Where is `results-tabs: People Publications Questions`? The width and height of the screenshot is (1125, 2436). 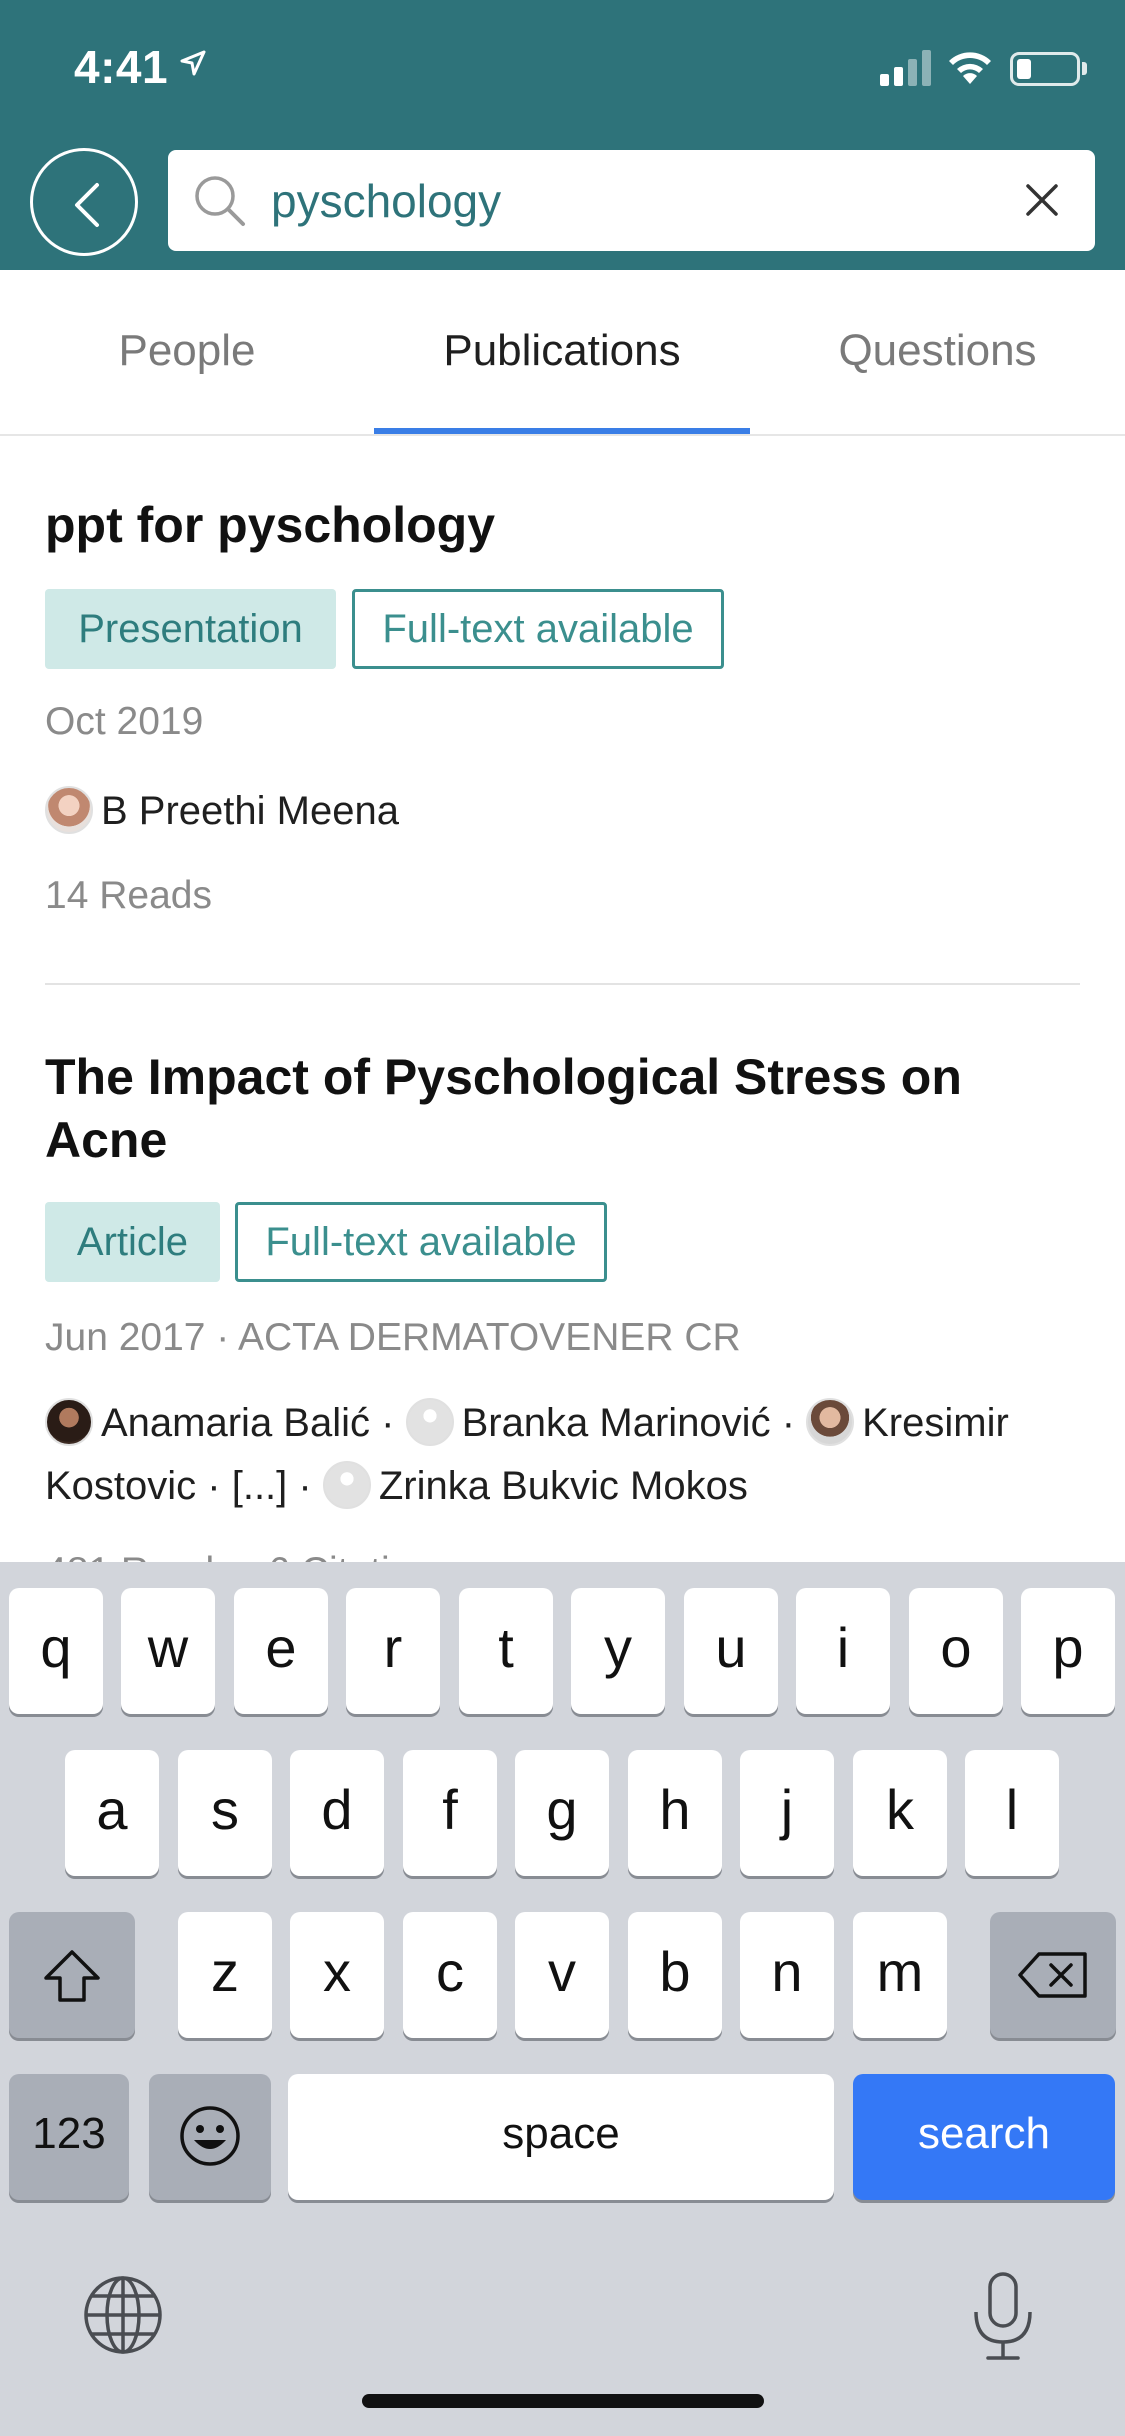
results-tabs: People Publications Questions is located at coordinates (562, 353).